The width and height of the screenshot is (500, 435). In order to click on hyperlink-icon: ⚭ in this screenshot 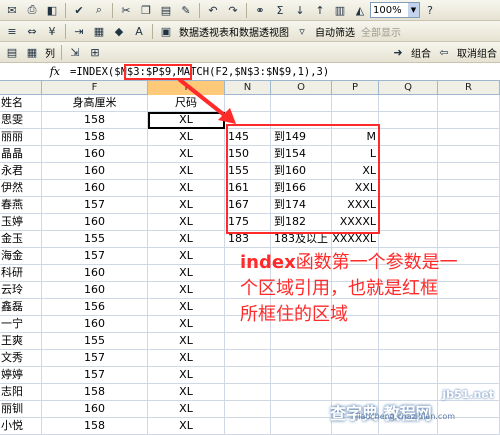, I will do `click(260, 10)`.